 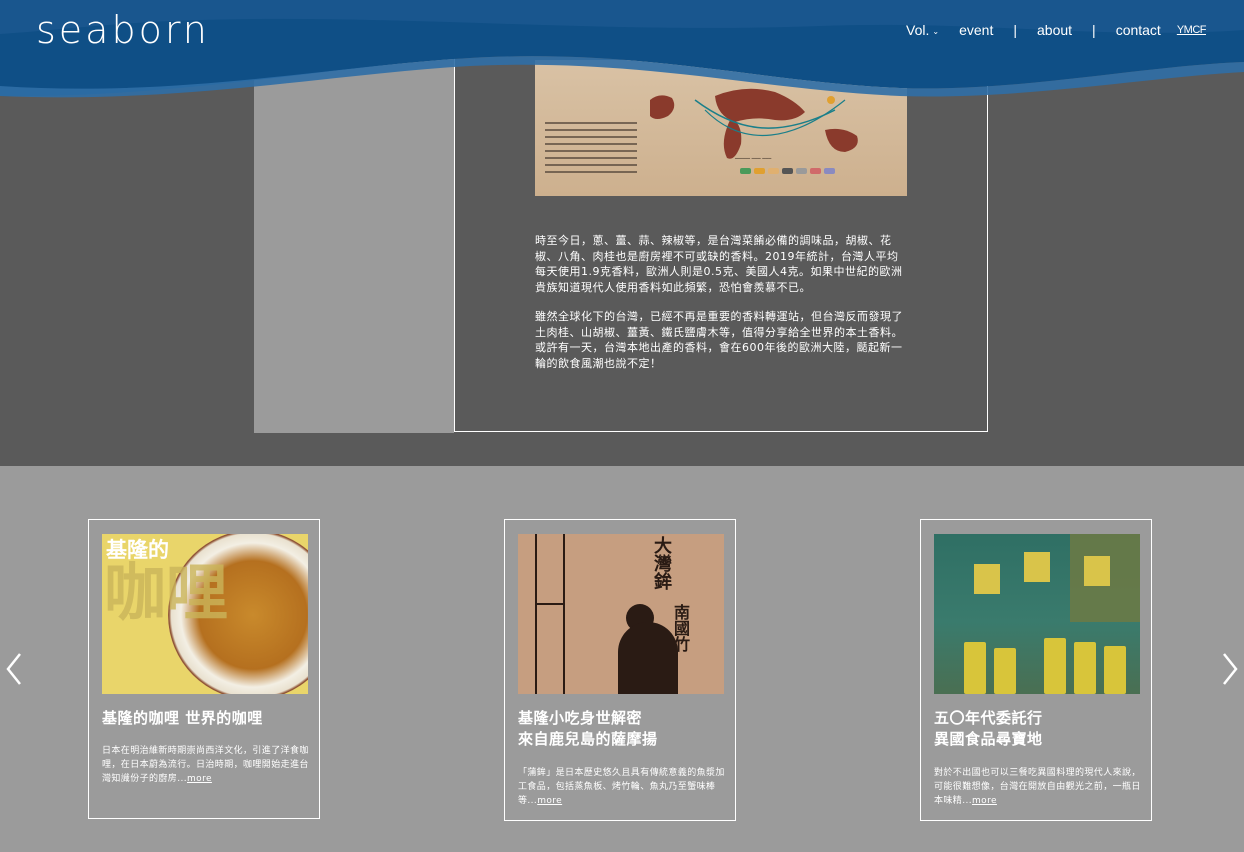 I want to click on card-image-curry: 咖哩 基隆的, so click(x=205, y=614).